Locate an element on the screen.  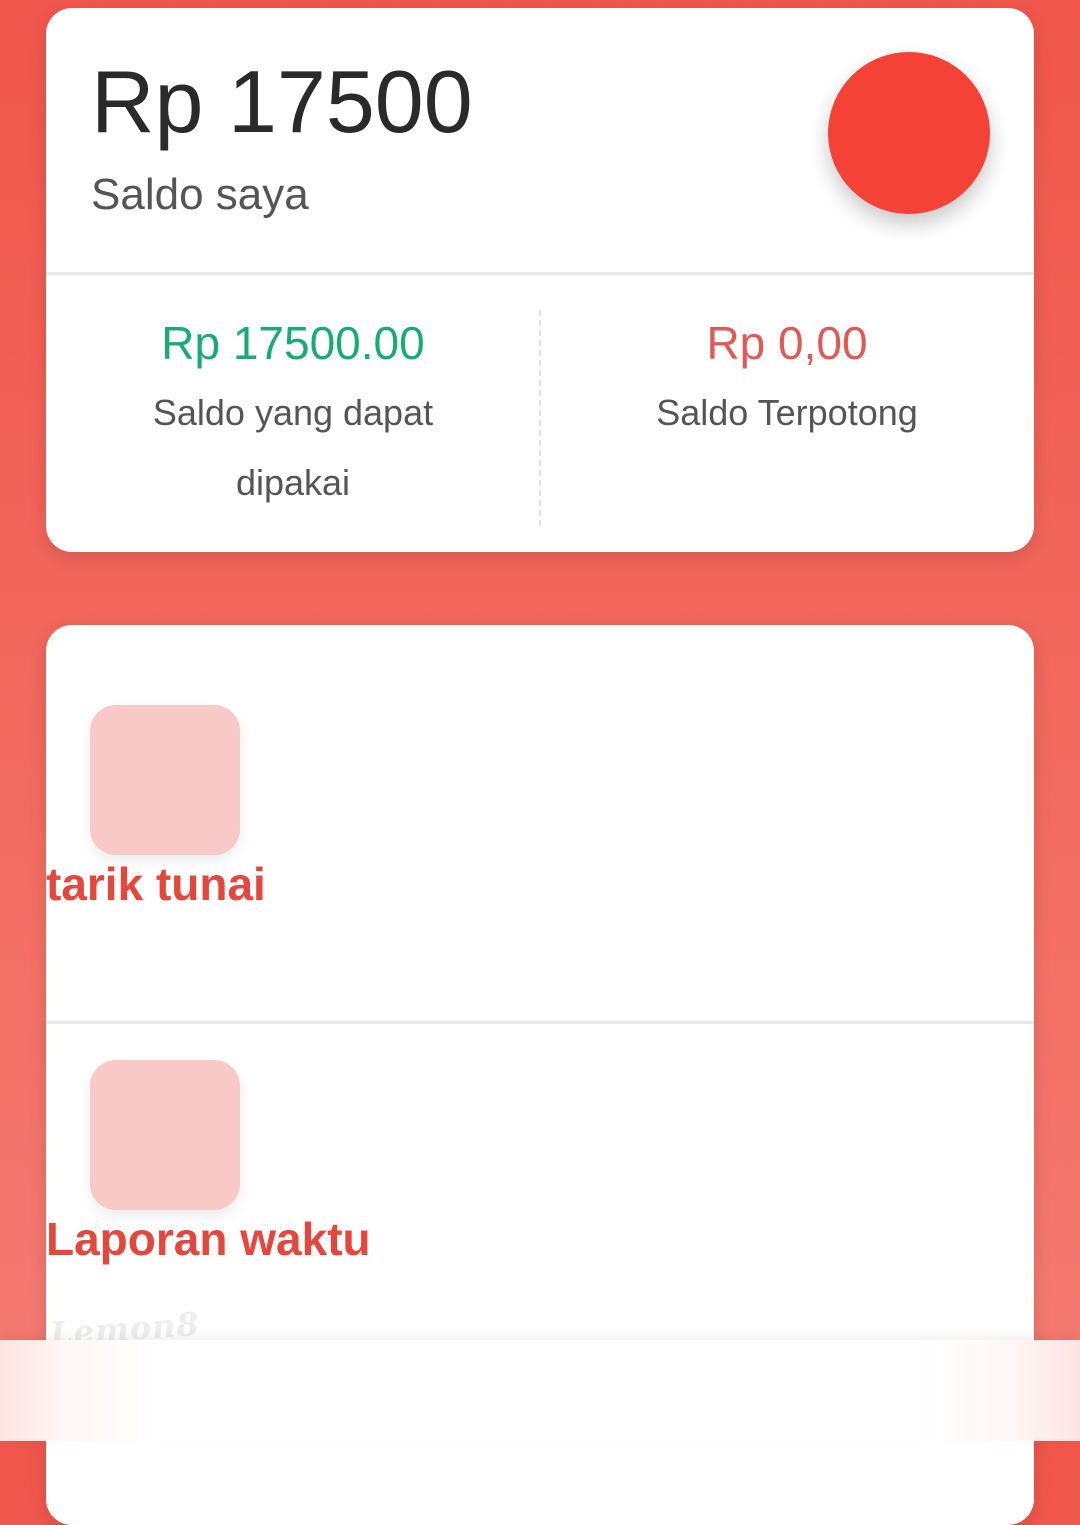
balance-amount: Rp 17500 is located at coordinates (282, 101).